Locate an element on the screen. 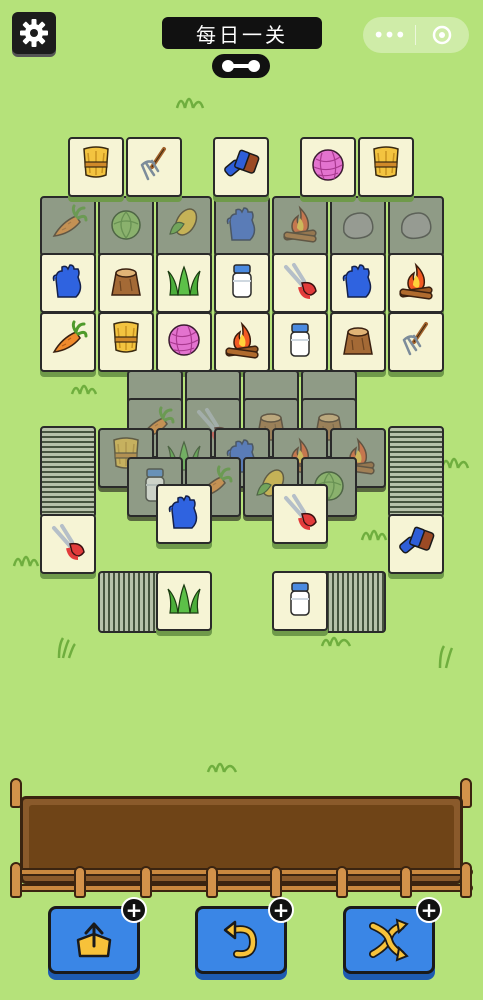  view-toggle is located at coordinates (241, 66).